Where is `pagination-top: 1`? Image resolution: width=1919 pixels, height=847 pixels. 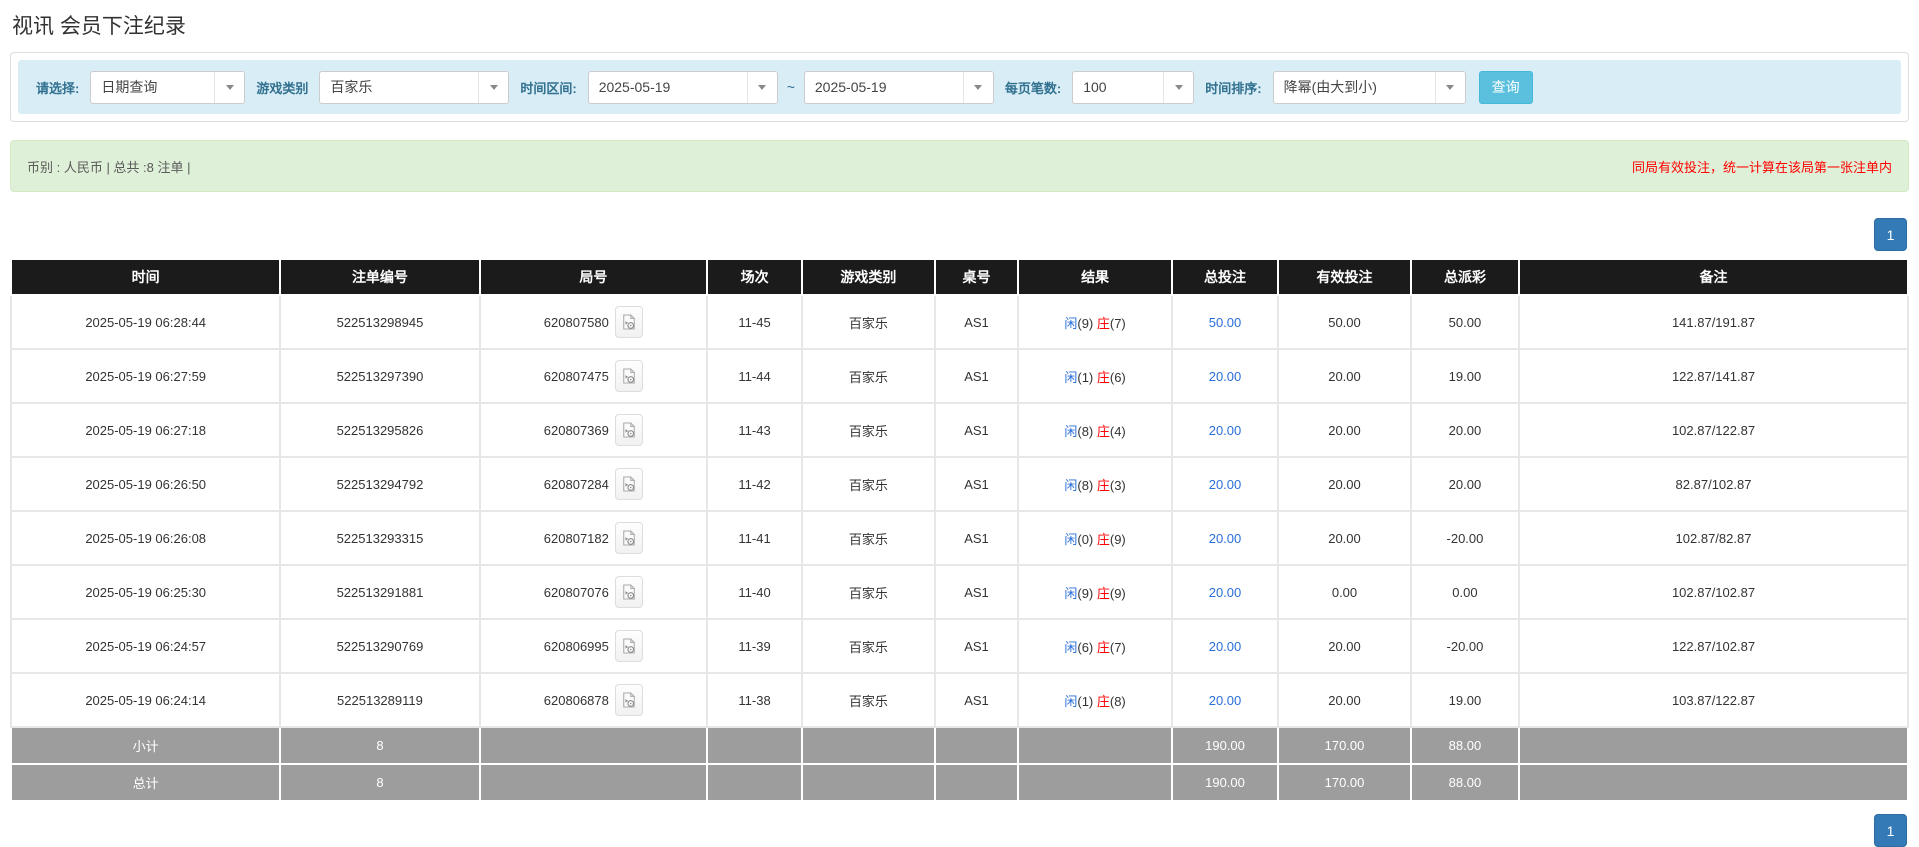
pagination-top: 1 is located at coordinates (958, 234).